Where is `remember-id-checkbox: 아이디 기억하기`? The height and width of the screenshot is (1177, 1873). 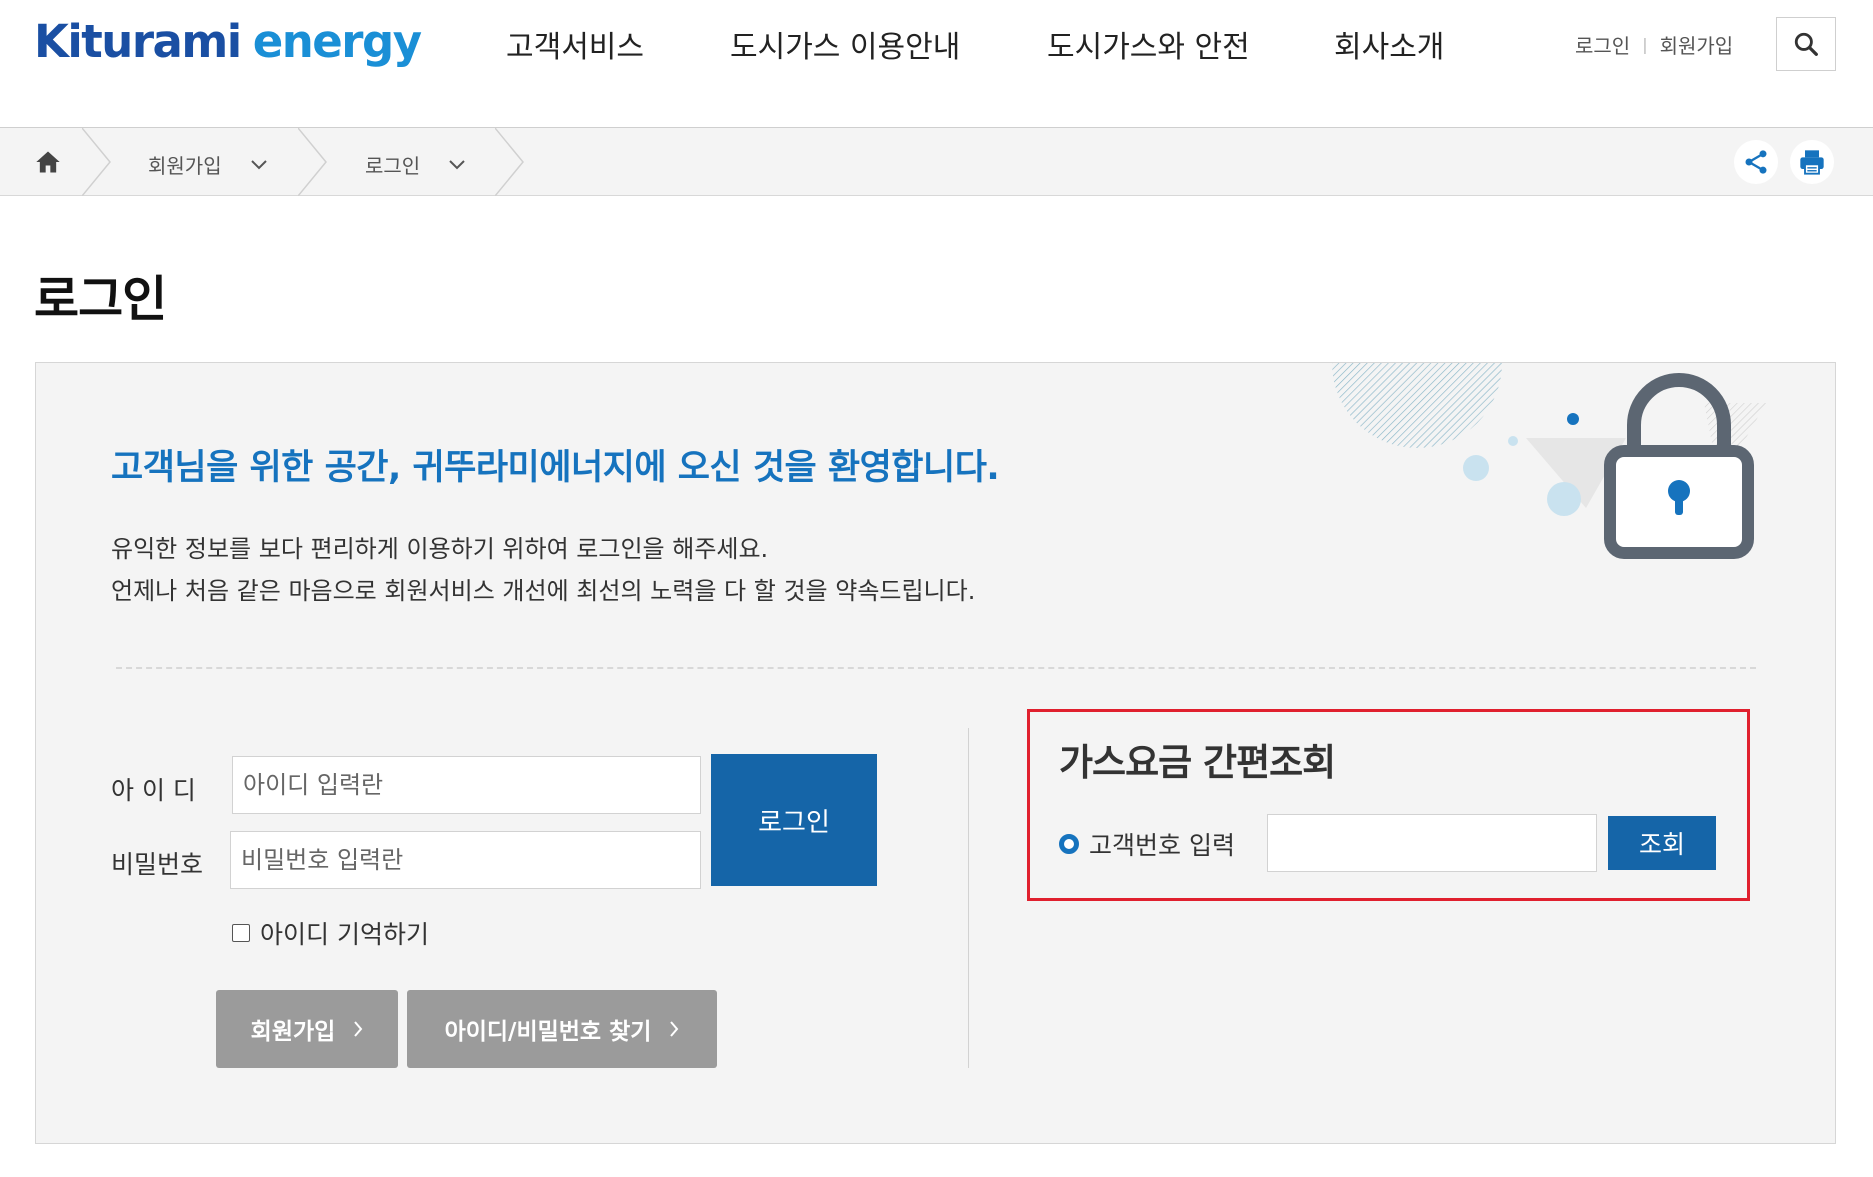 remember-id-checkbox: 아이디 기억하기 is located at coordinates (330, 933).